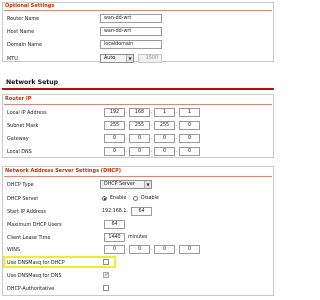 Image resolution: width=320 pixels, height=300 pixels. What do you see at coordinates (14, 250) in the screenshot?
I see `wins-label: WINS` at bounding box center [14, 250].